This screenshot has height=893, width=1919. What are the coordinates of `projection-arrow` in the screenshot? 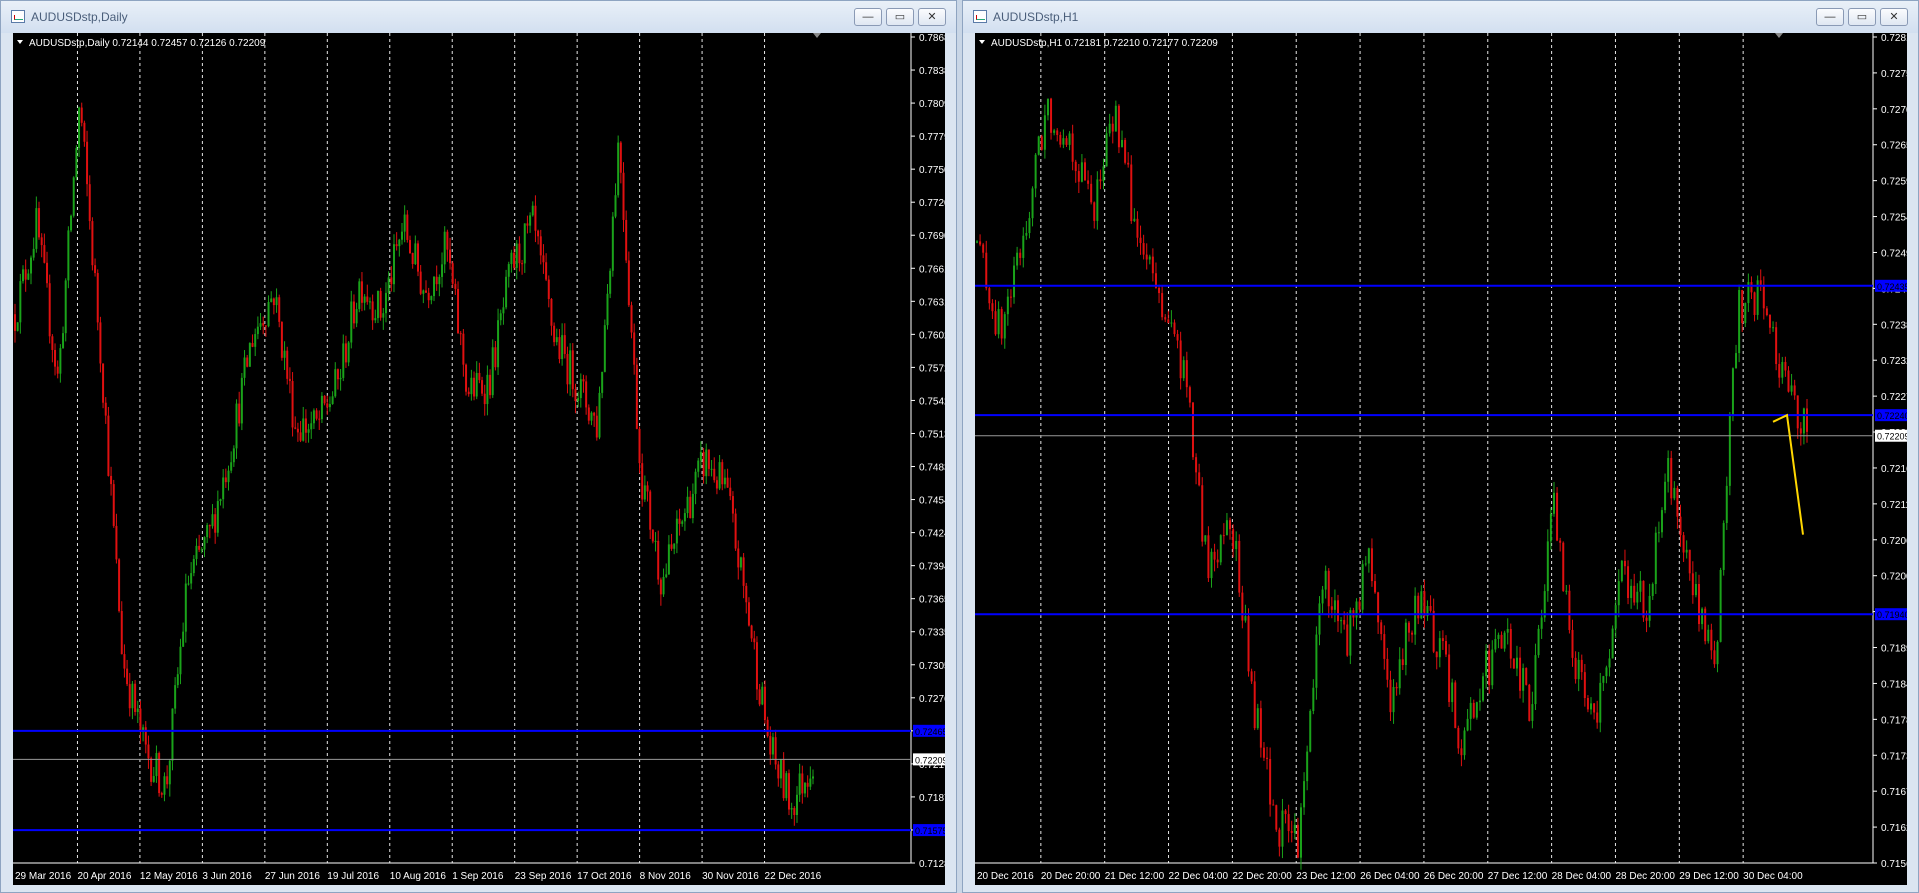 It's located at (1788, 474).